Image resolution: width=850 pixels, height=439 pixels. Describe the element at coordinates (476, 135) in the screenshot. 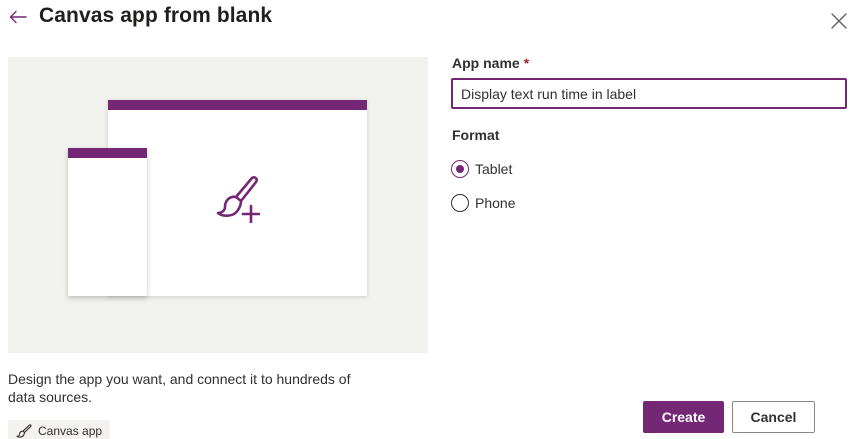

I see `format-label: Format` at that location.